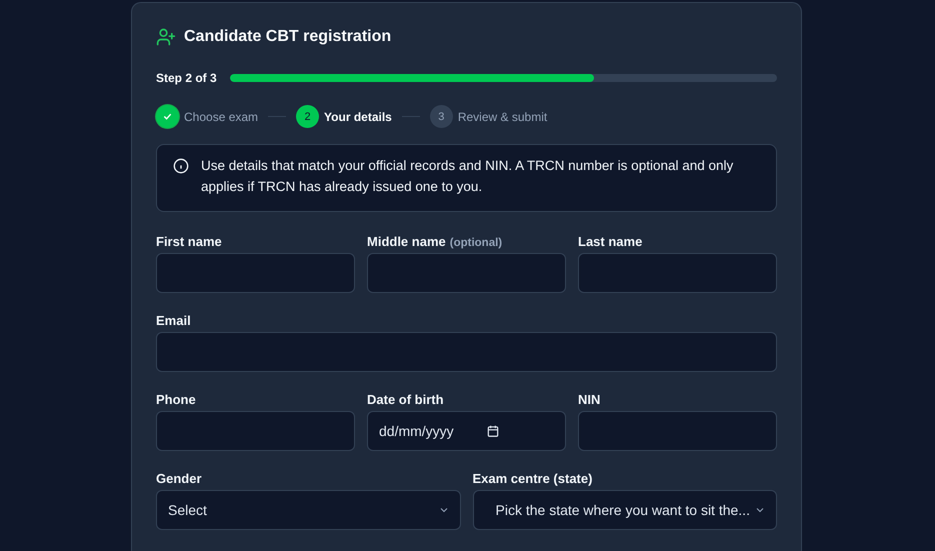 The image size is (935, 551). Describe the element at coordinates (221, 117) in the screenshot. I see `step-label: Choose exam` at that location.